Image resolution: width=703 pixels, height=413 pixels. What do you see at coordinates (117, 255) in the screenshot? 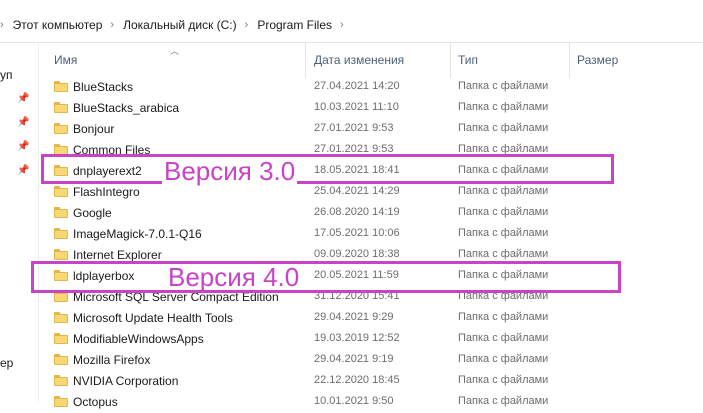
I see `file-name: Internet Explorer` at bounding box center [117, 255].